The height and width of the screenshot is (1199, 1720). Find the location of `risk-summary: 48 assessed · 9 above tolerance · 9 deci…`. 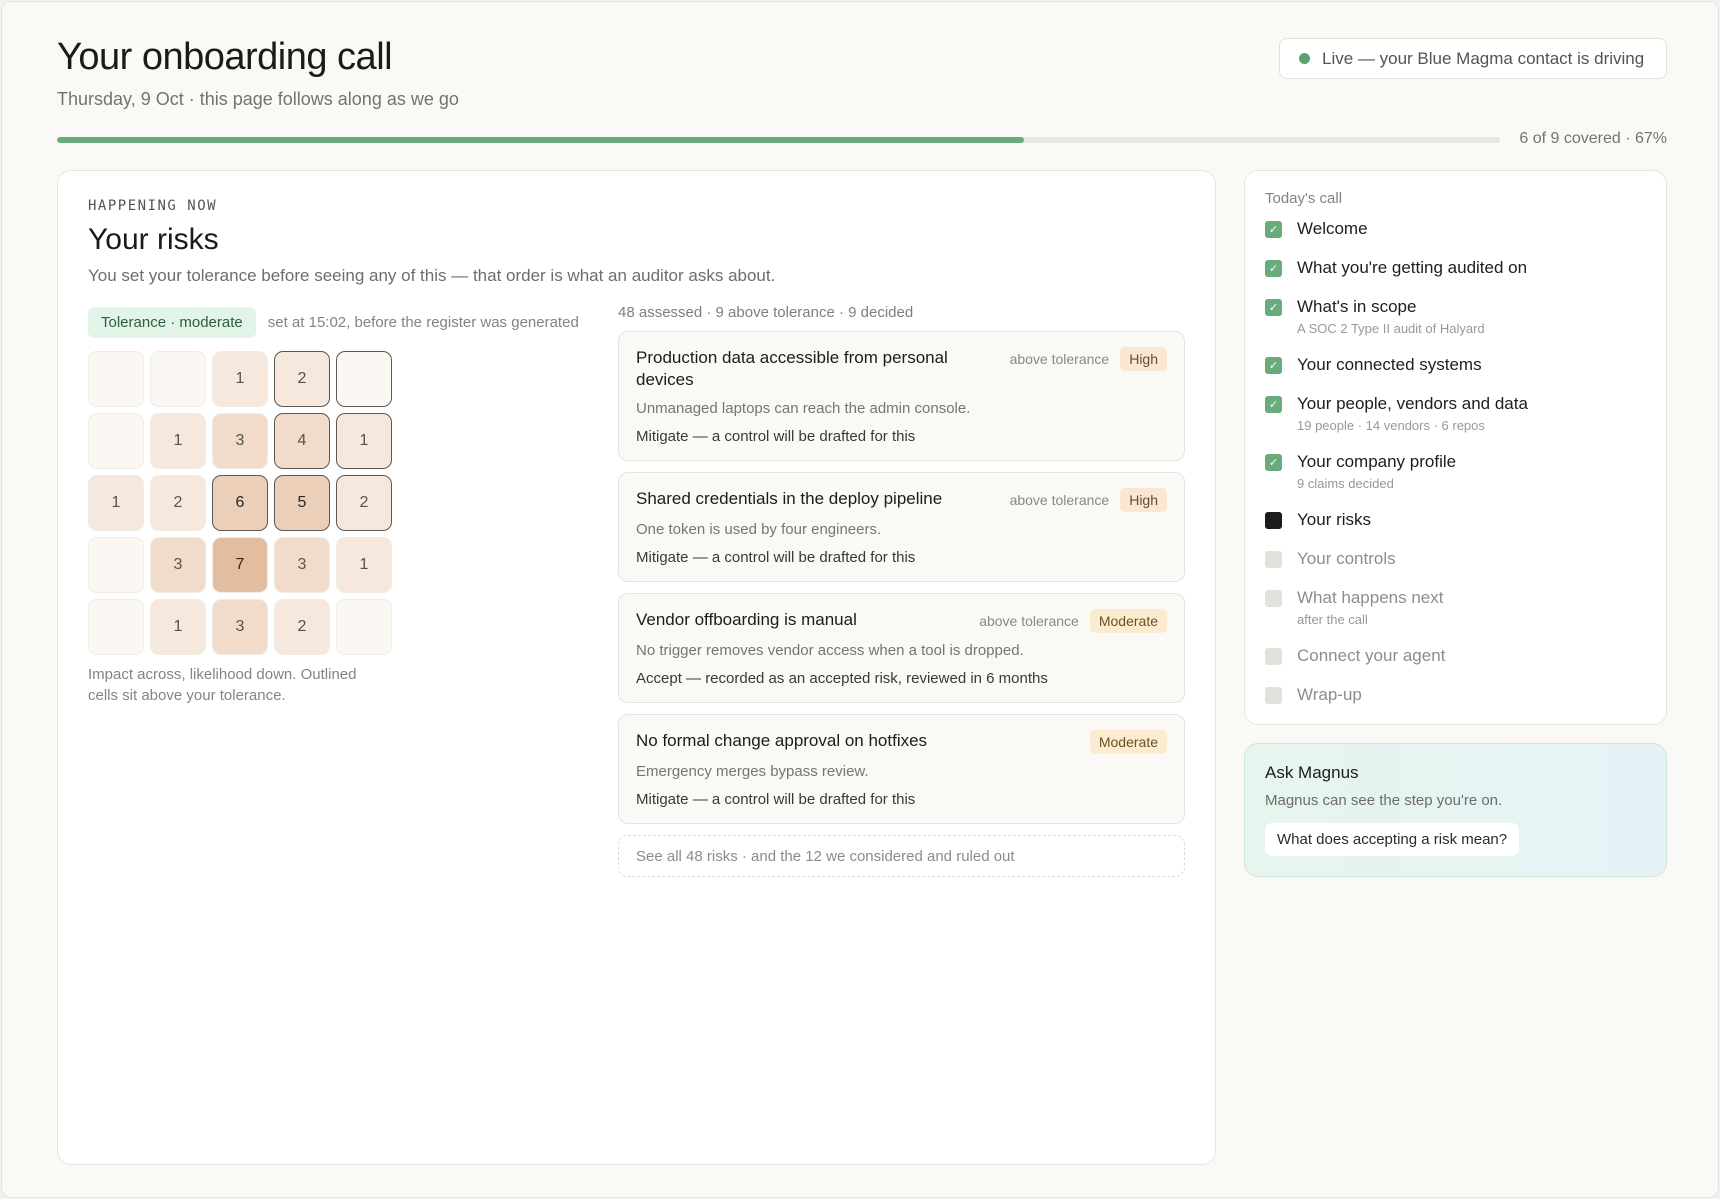

risk-summary: 48 assessed · 9 above tolerance · 9 deci… is located at coordinates (766, 312).